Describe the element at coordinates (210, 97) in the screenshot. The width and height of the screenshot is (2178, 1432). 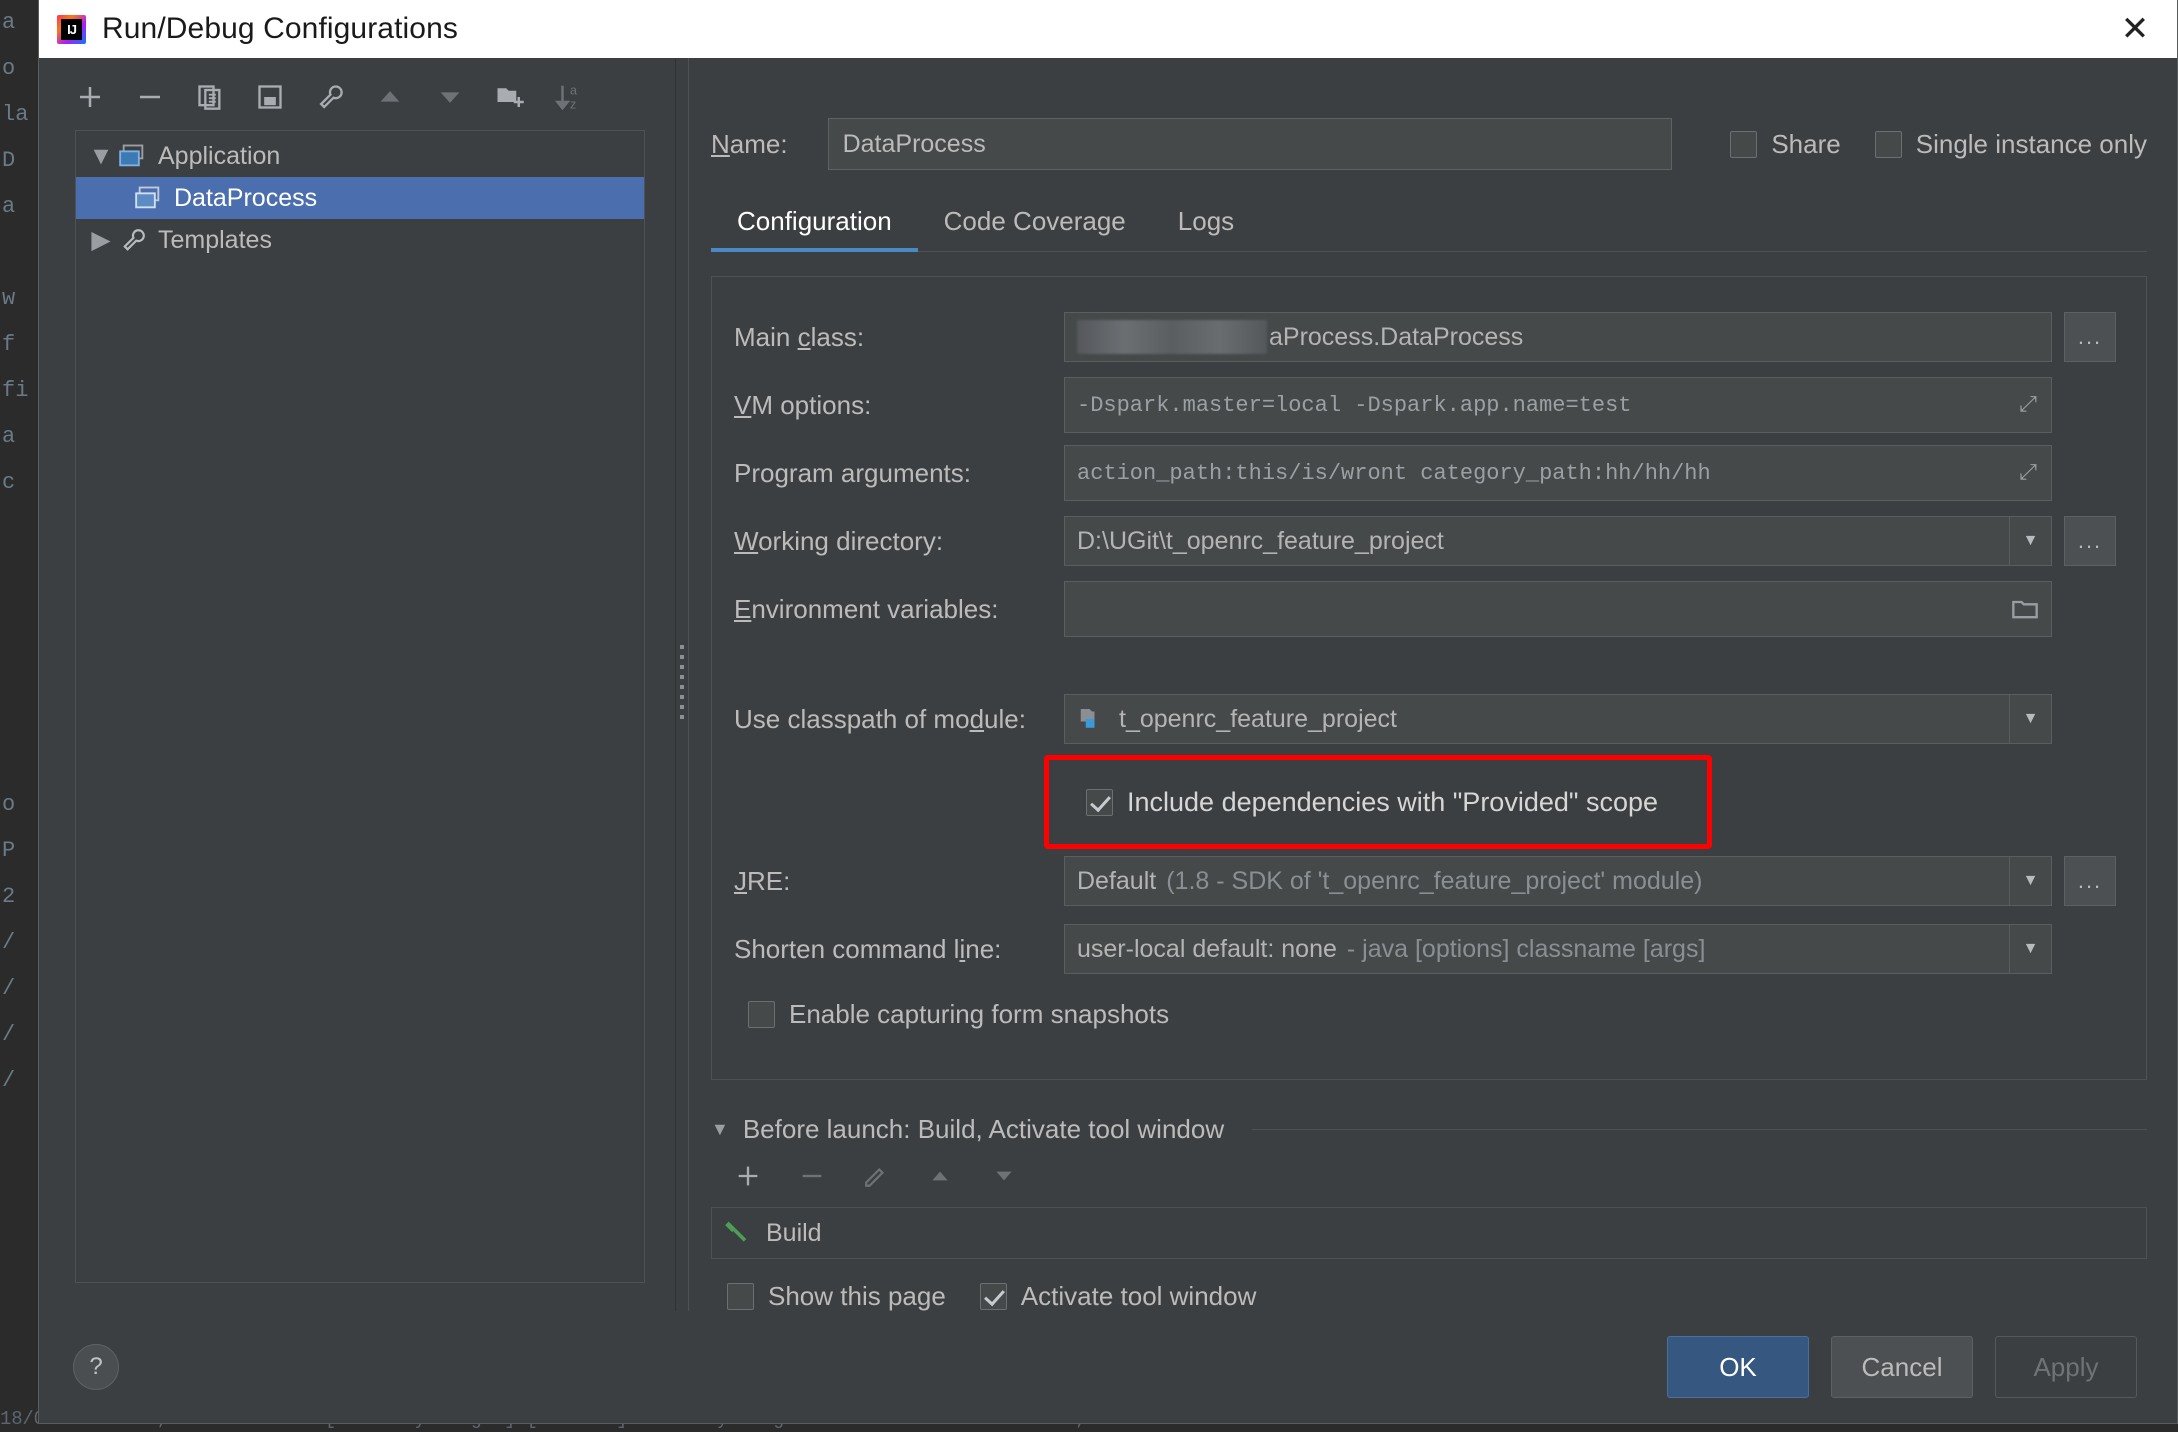
I see `copy-configuration-button` at that location.